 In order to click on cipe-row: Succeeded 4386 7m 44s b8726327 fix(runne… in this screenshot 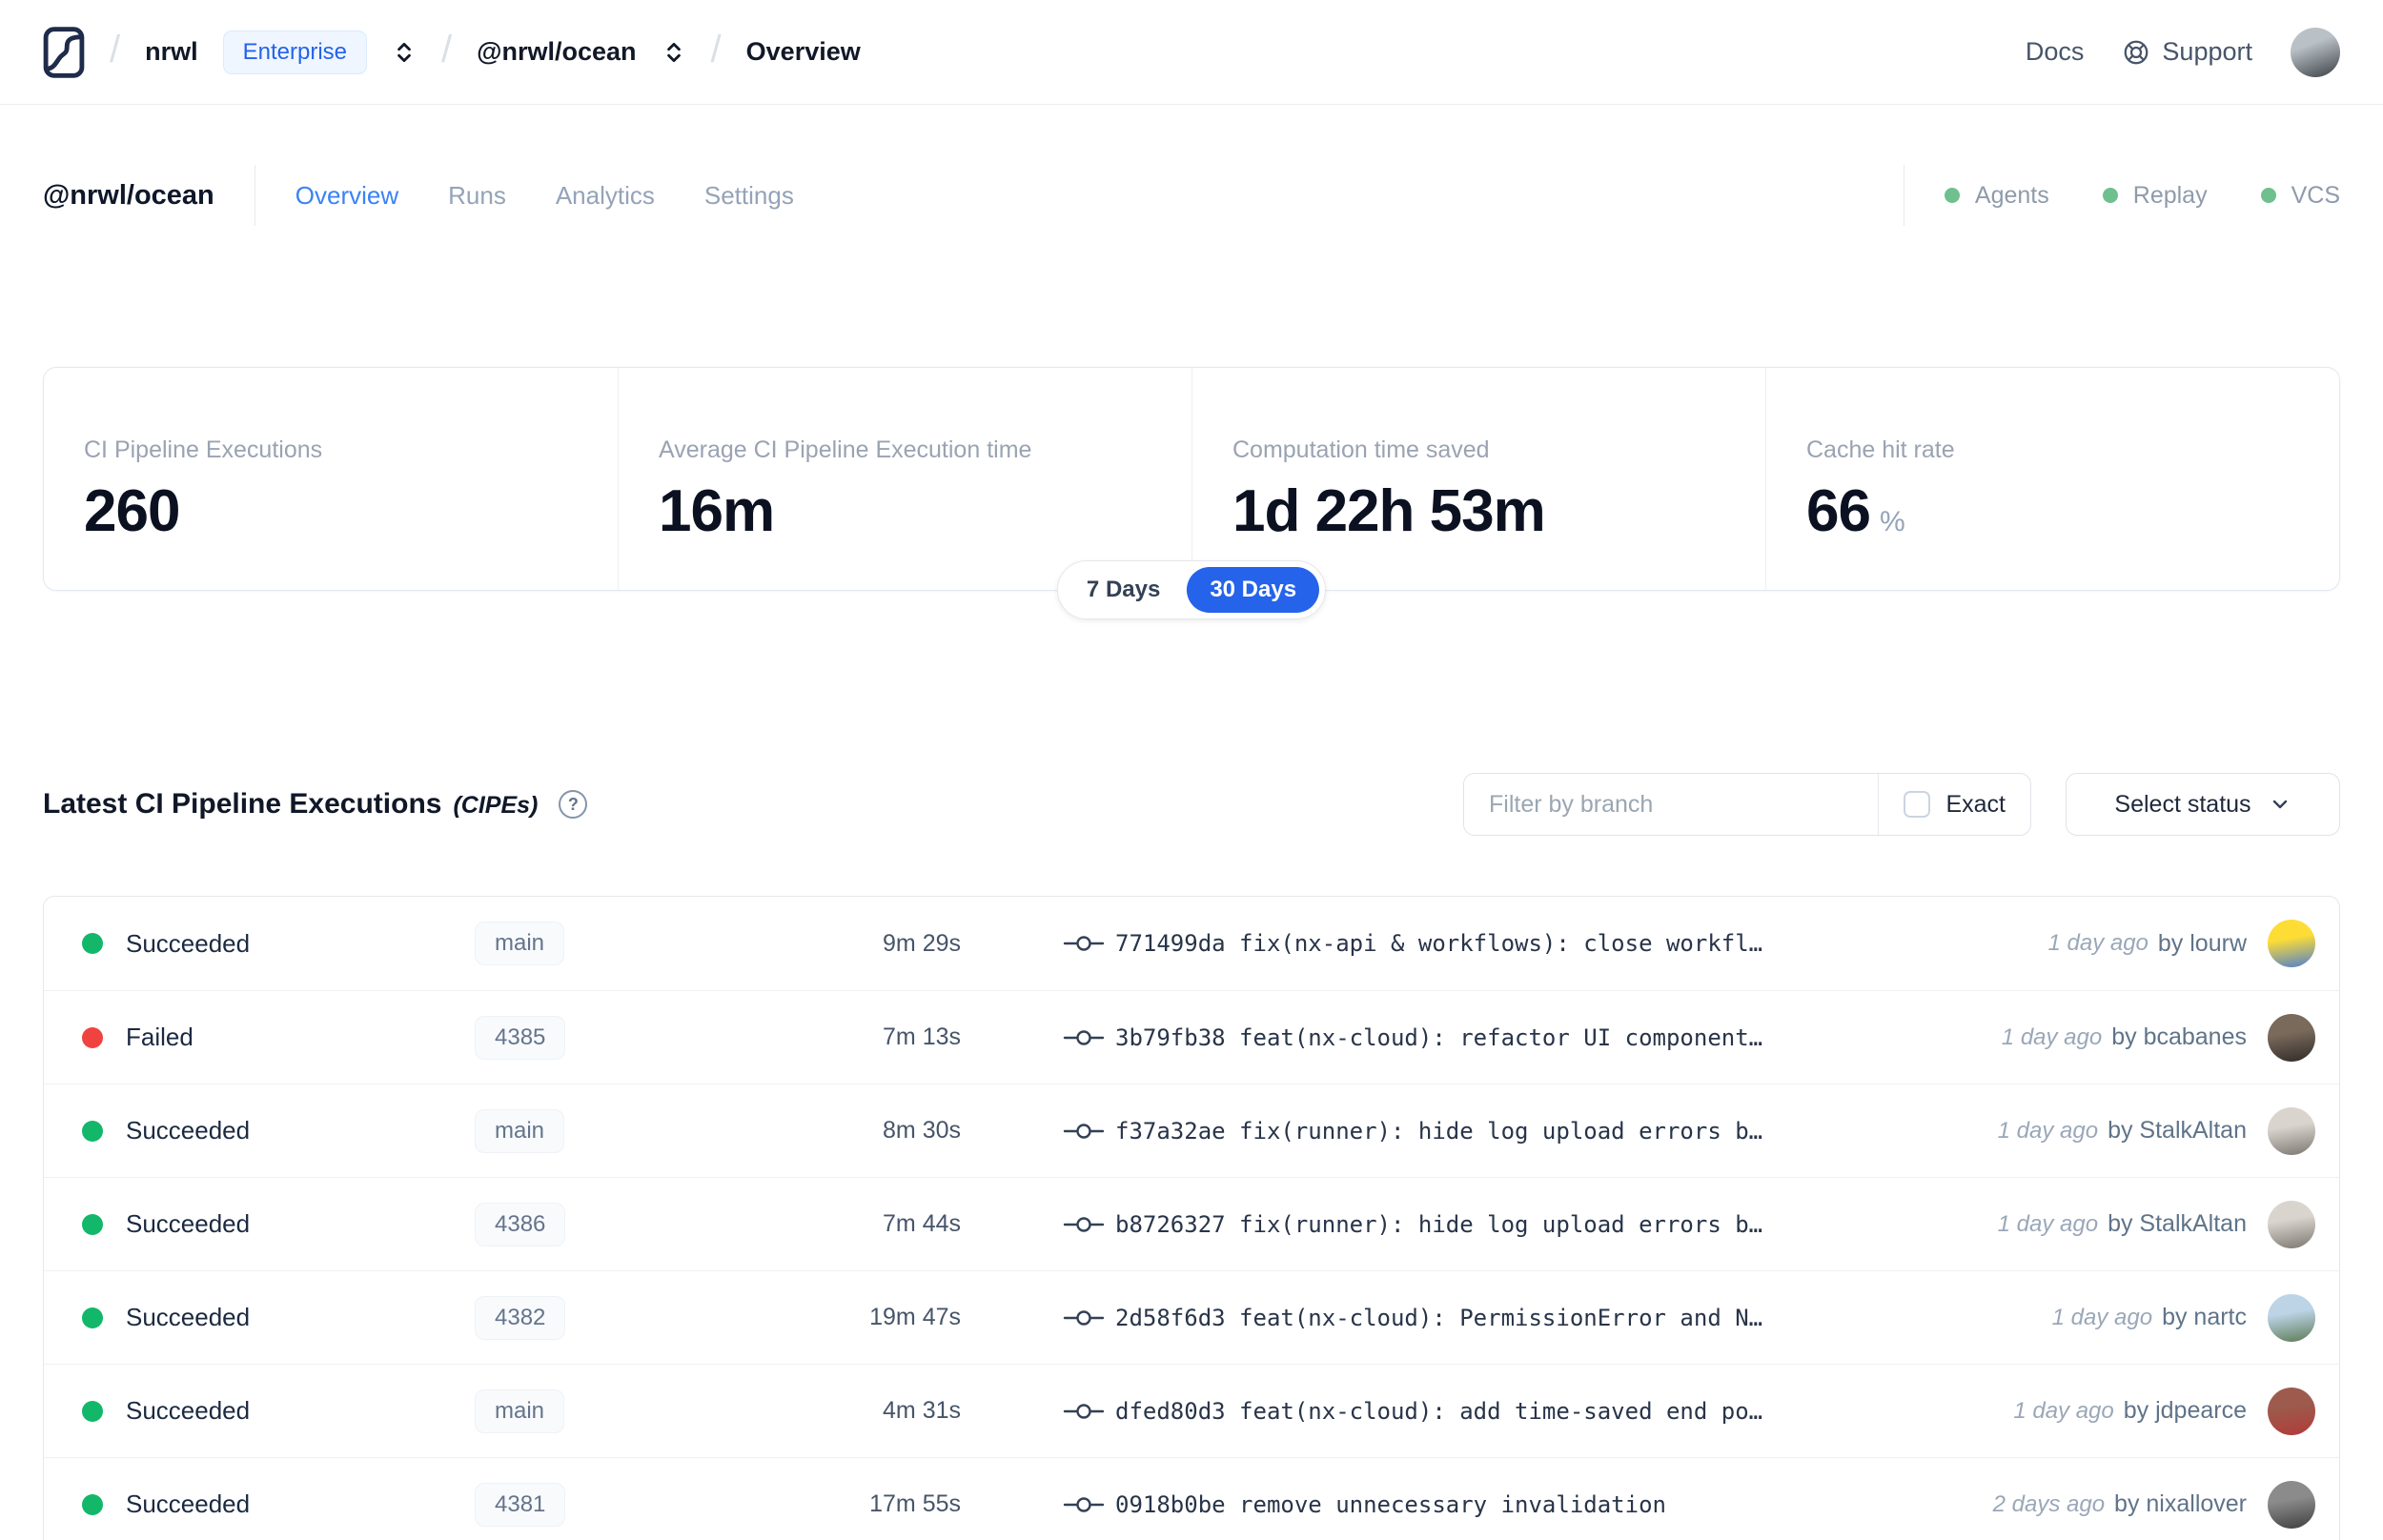, I will do `click(1191, 1223)`.